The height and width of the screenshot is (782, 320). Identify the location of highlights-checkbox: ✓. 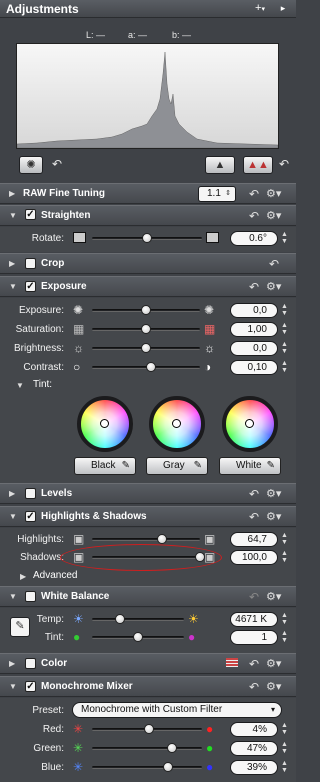
(30, 516).